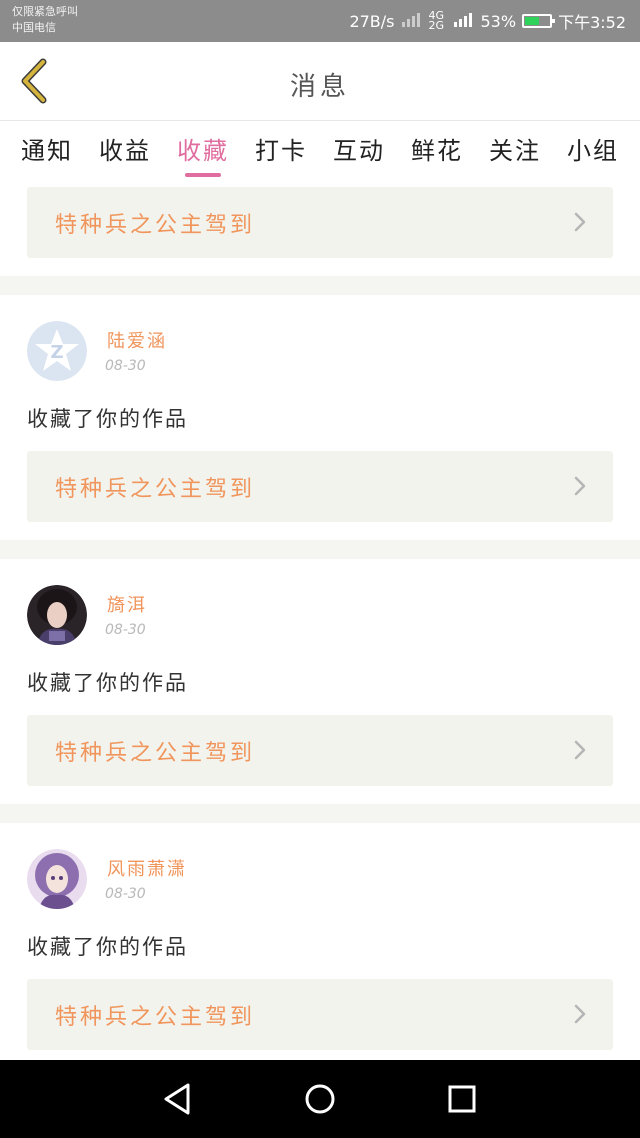  What do you see at coordinates (34, 27) in the screenshot?
I see `carrier-line-2: 中国电信` at bounding box center [34, 27].